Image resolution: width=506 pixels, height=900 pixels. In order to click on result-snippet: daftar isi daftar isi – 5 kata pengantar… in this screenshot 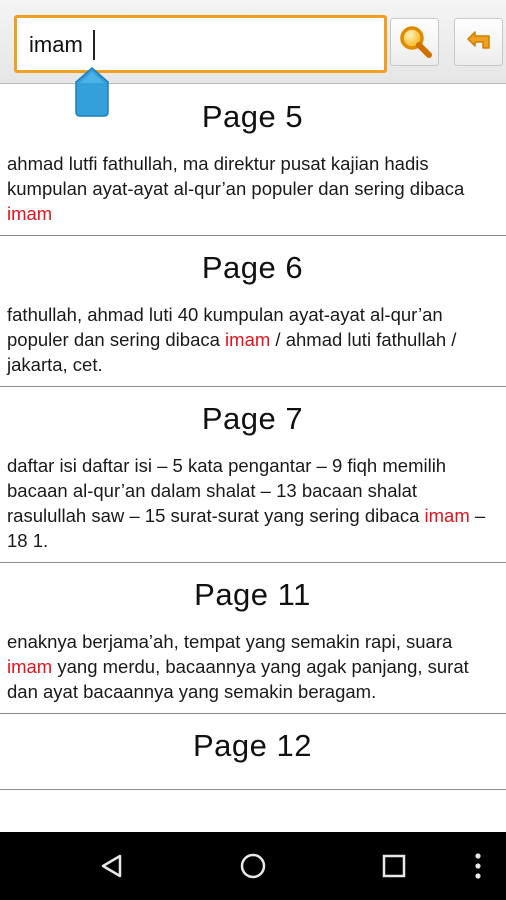, I will do `click(246, 503)`.